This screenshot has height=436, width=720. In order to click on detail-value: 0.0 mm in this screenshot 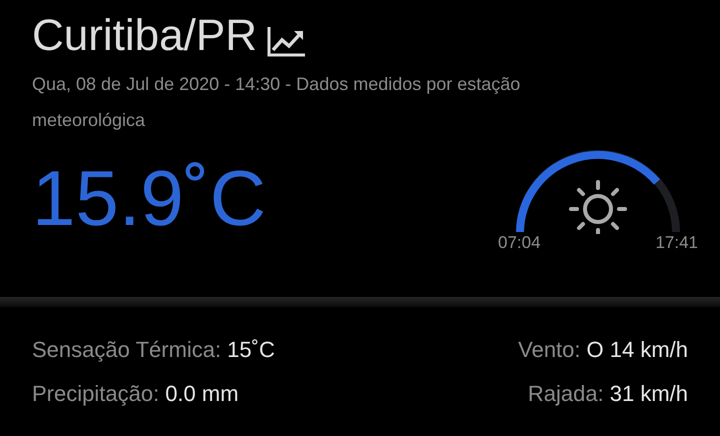, I will do `click(202, 394)`.